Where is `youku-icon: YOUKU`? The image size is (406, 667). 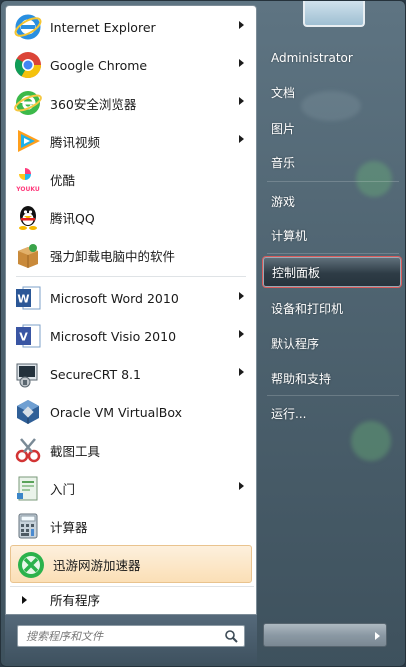 youku-icon: YOUKU is located at coordinates (28, 179).